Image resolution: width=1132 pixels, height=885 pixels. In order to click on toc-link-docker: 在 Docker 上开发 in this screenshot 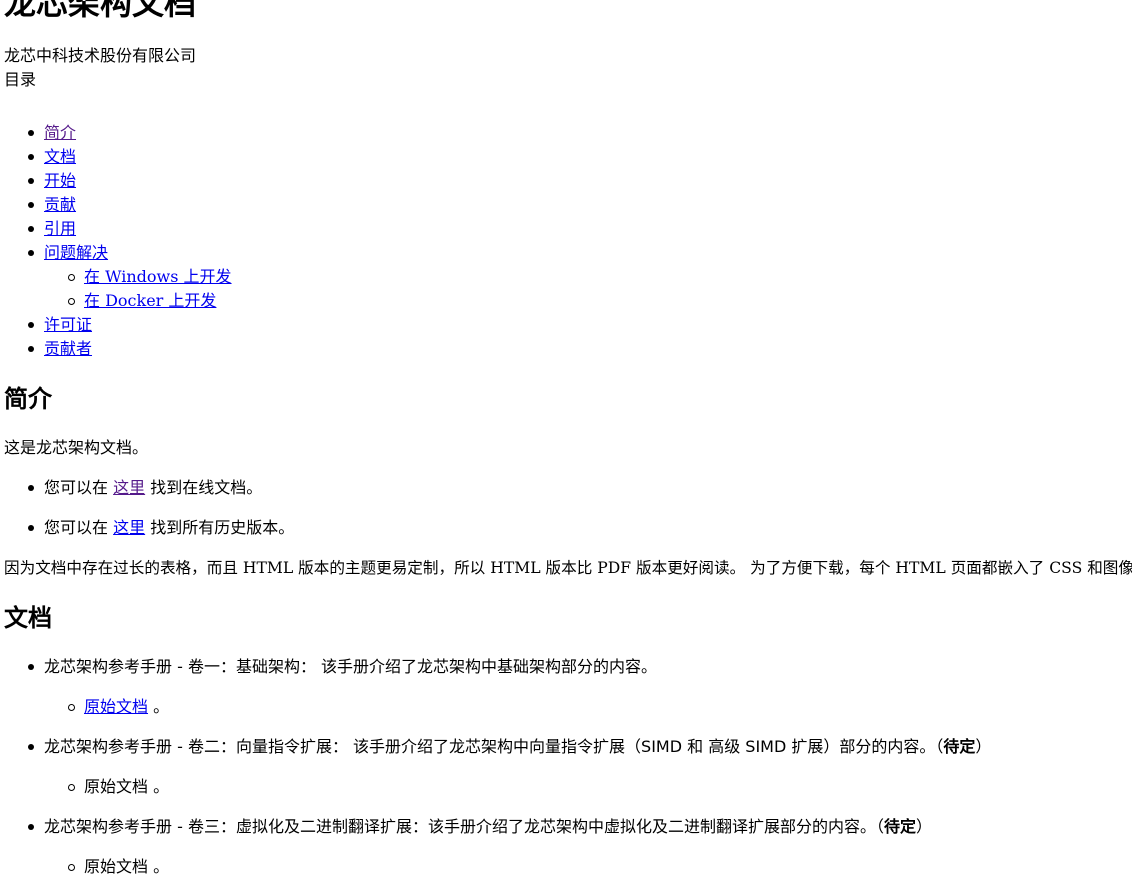, I will do `click(150, 300)`.